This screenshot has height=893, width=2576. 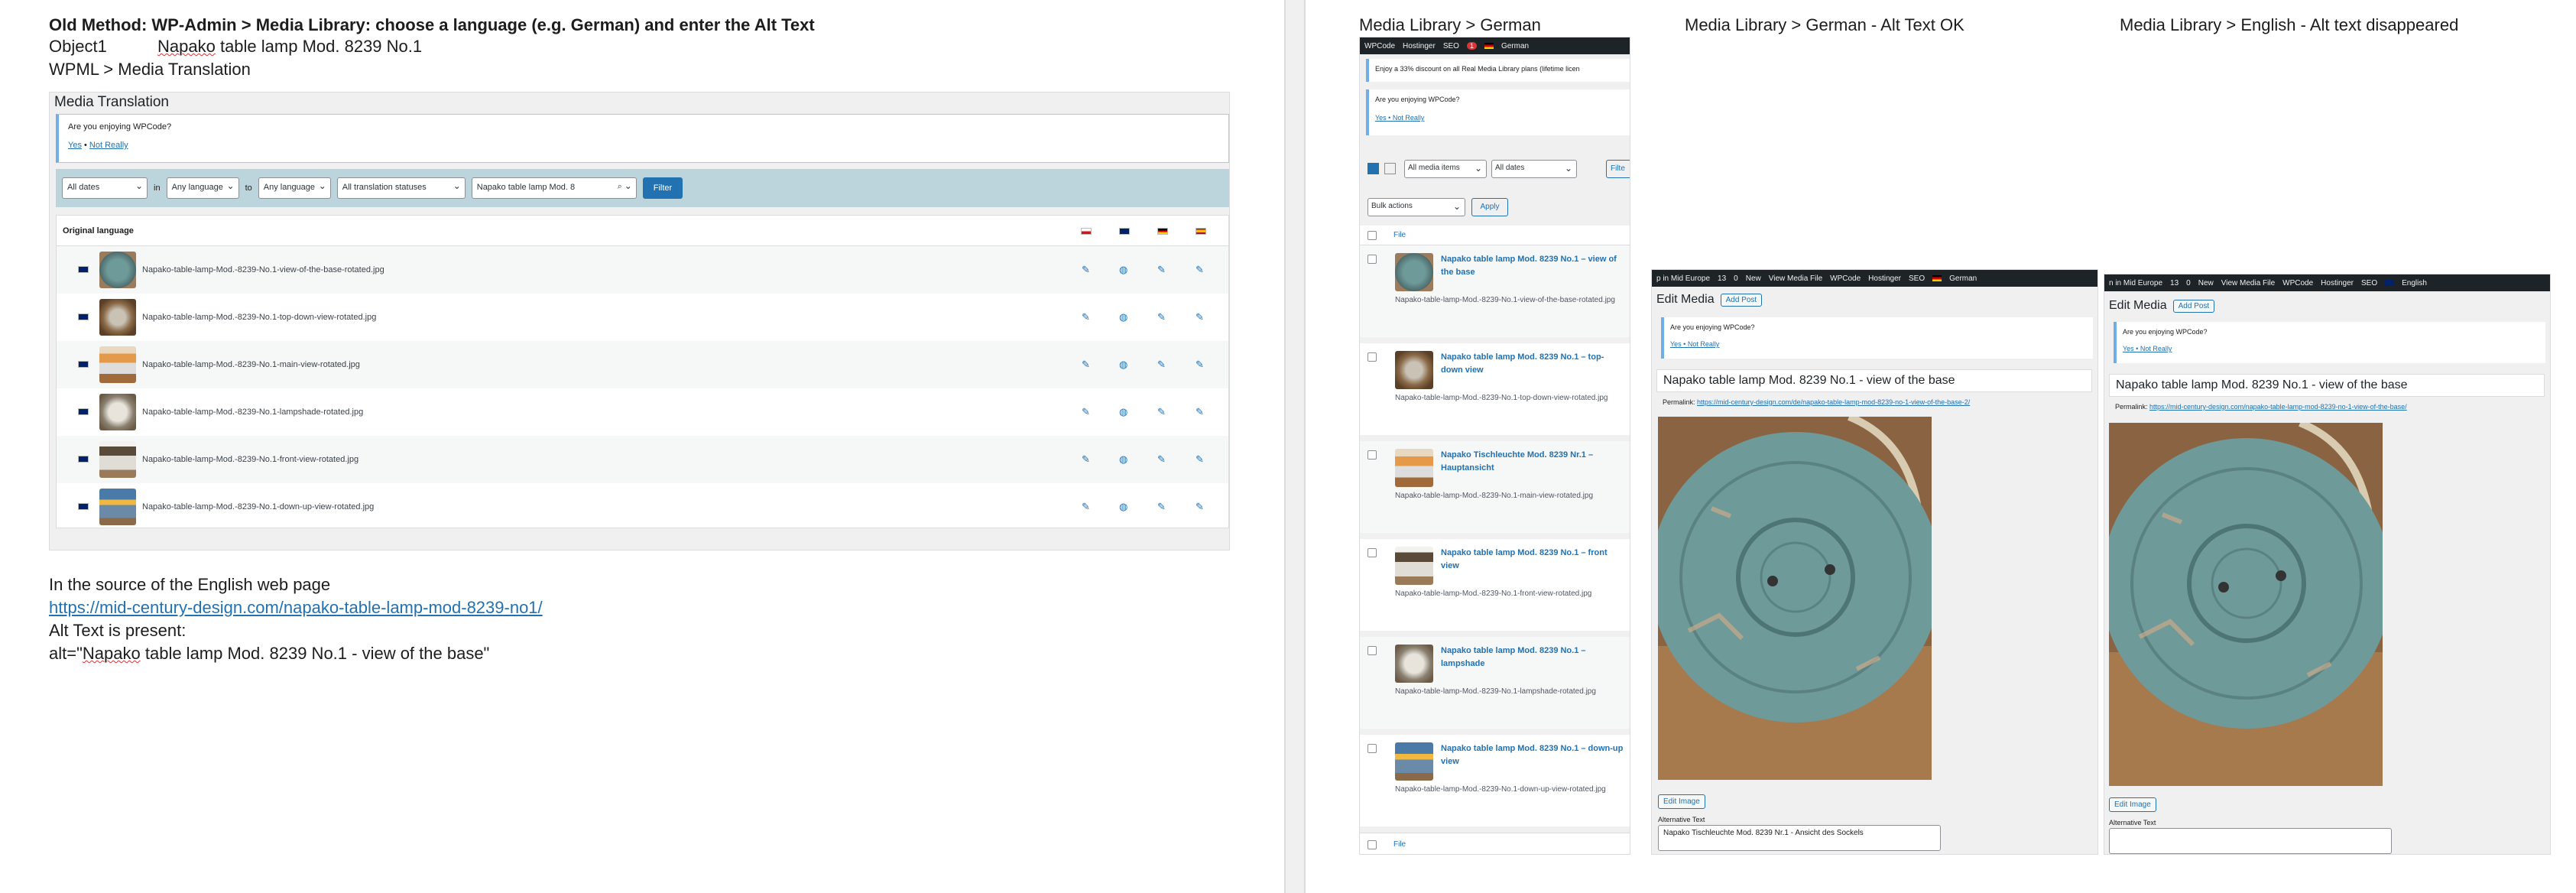 I want to click on adminbar-item: English, so click(x=2414, y=283).